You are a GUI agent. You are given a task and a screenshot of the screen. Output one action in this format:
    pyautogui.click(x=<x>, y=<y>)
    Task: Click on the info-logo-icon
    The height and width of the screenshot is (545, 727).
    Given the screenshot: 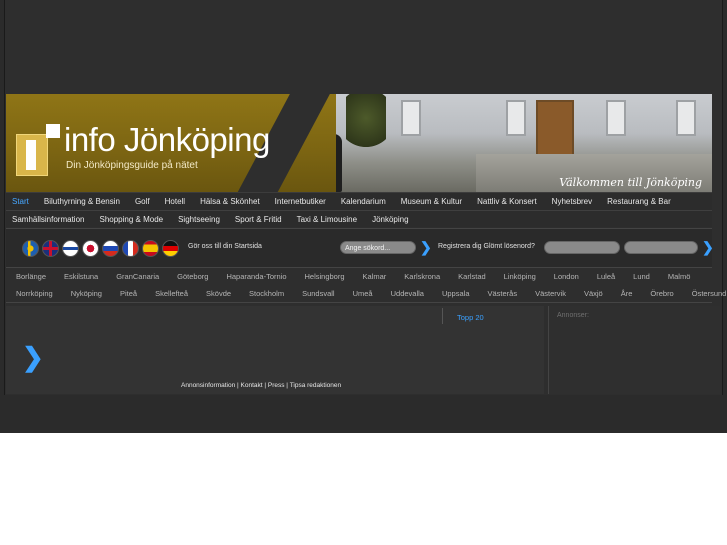 What is the action you would take?
    pyautogui.click(x=38, y=150)
    